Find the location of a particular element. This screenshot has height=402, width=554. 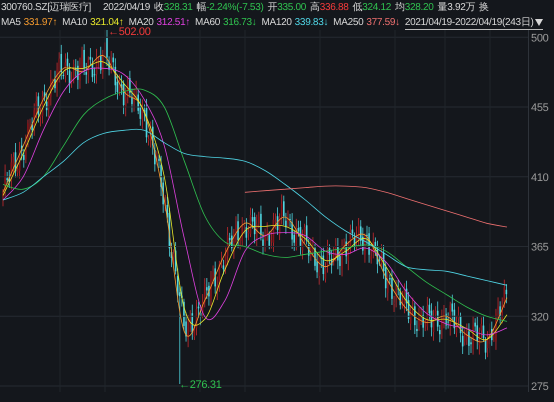

quote-date: 2022/04/19 is located at coordinates (126, 8).